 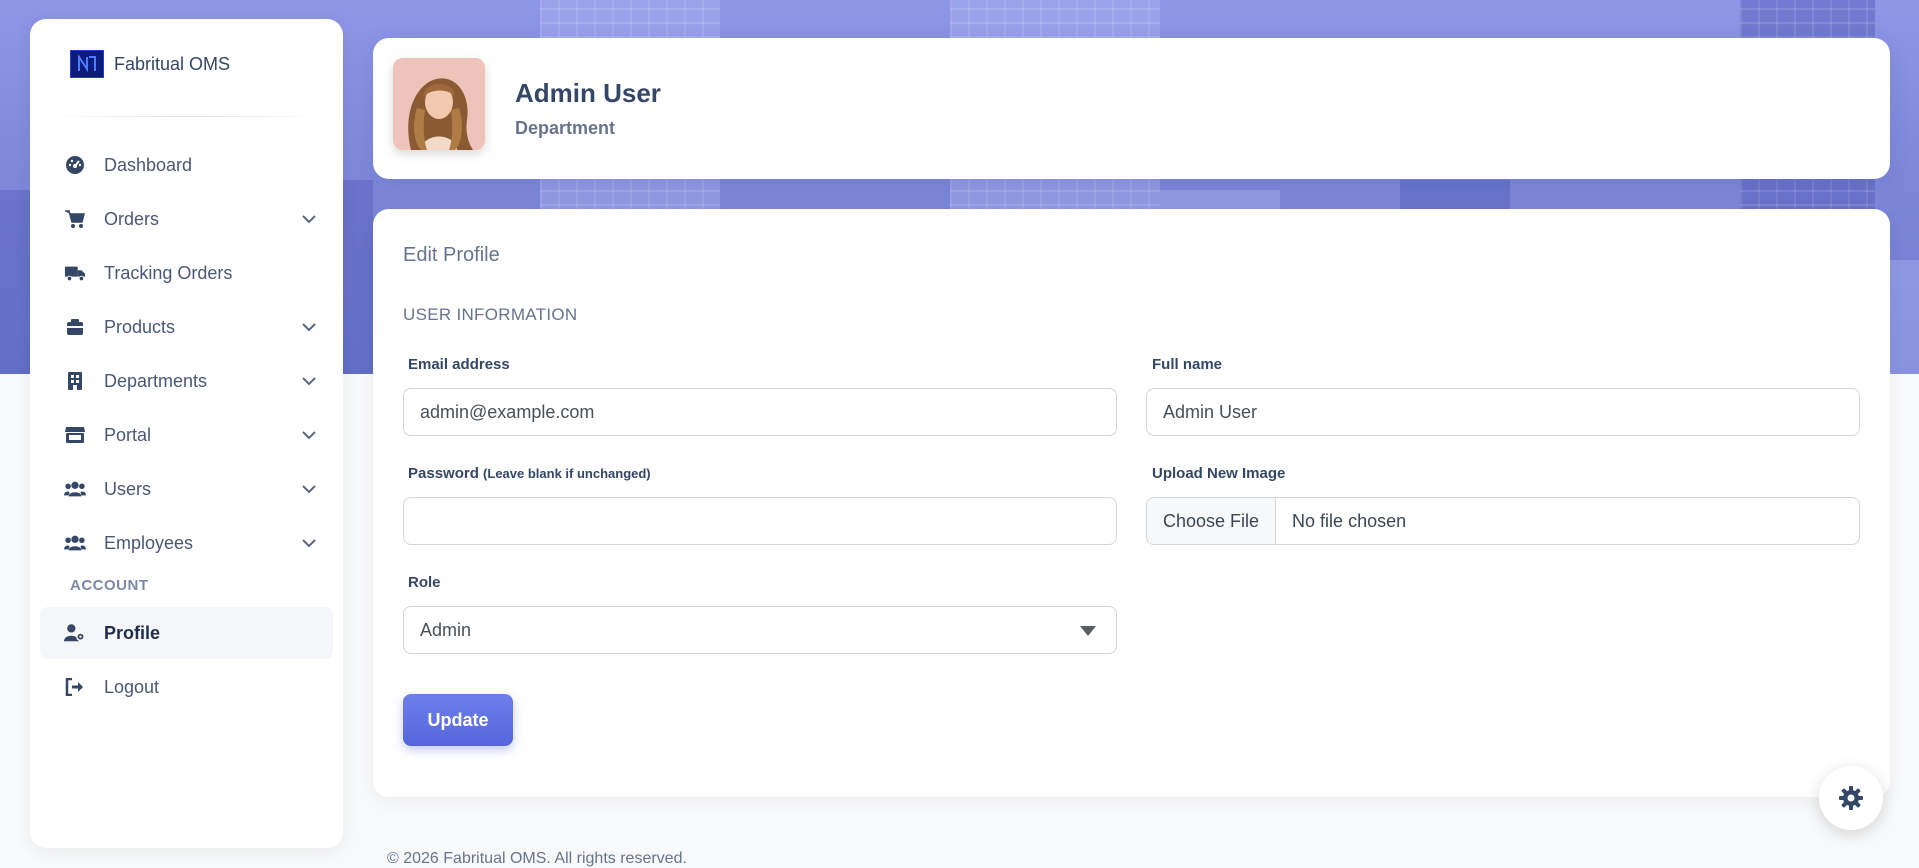 What do you see at coordinates (128, 488) in the screenshot?
I see `sidebar-item-label: Users` at bounding box center [128, 488].